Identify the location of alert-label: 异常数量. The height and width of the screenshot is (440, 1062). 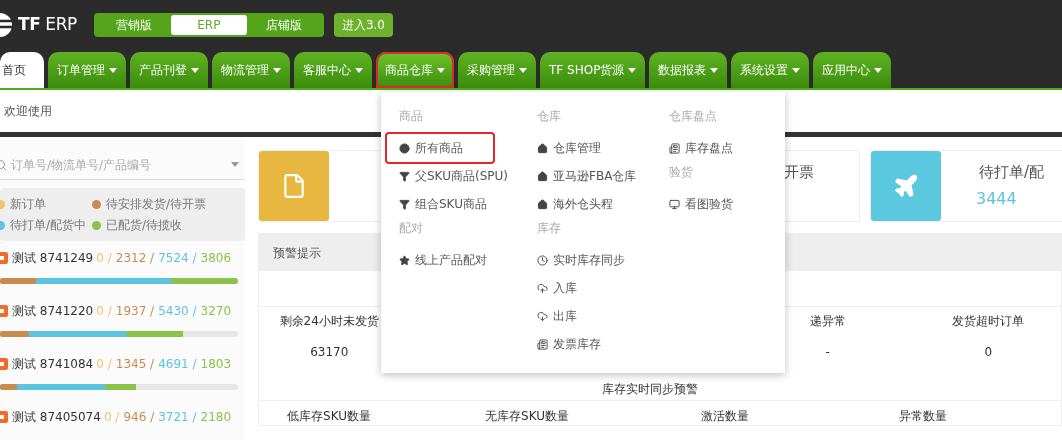
(923, 416).